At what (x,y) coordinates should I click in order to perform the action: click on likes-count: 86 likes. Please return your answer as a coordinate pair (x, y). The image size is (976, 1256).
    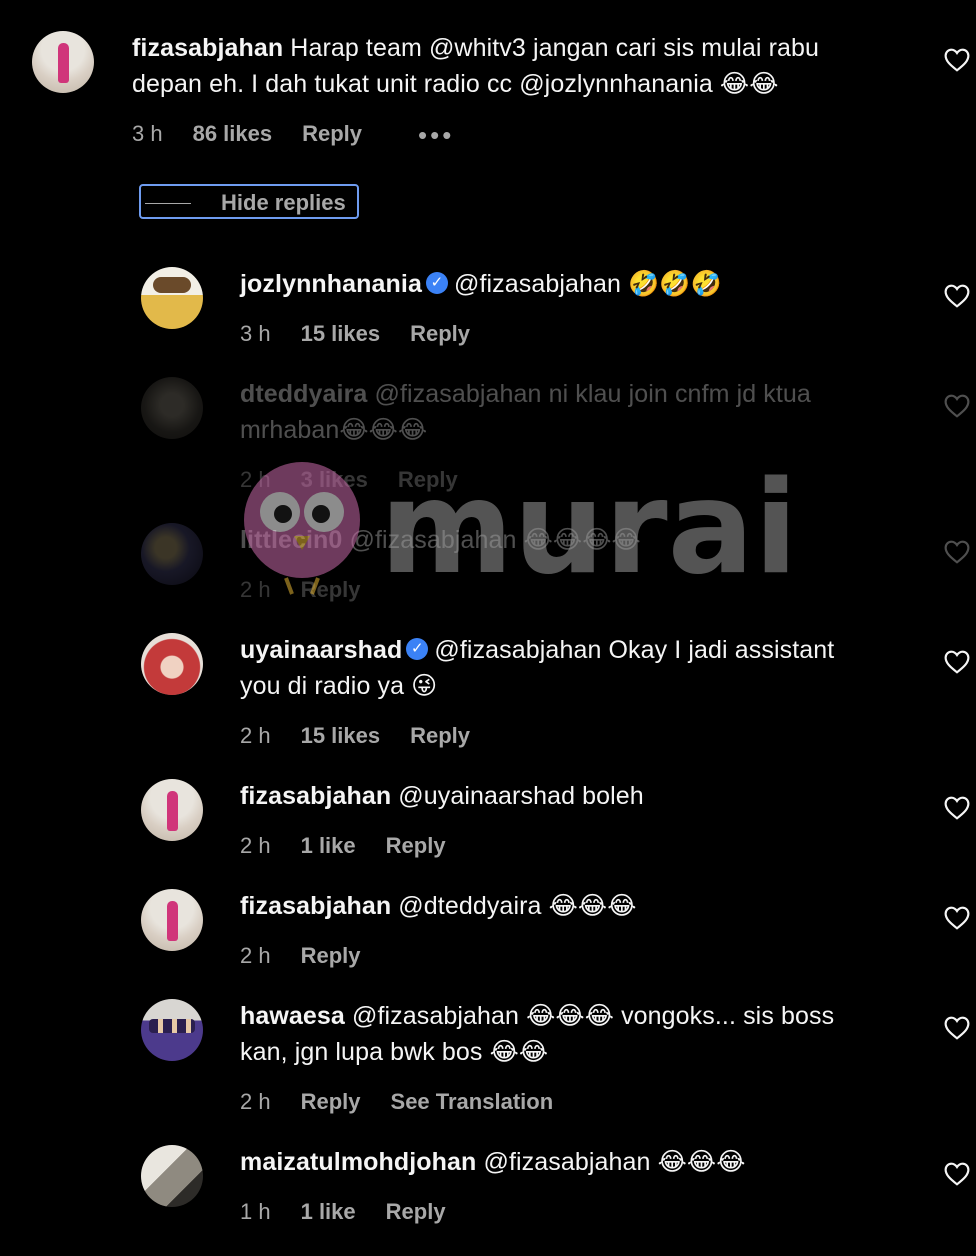
    Looking at the image, I should click on (233, 133).